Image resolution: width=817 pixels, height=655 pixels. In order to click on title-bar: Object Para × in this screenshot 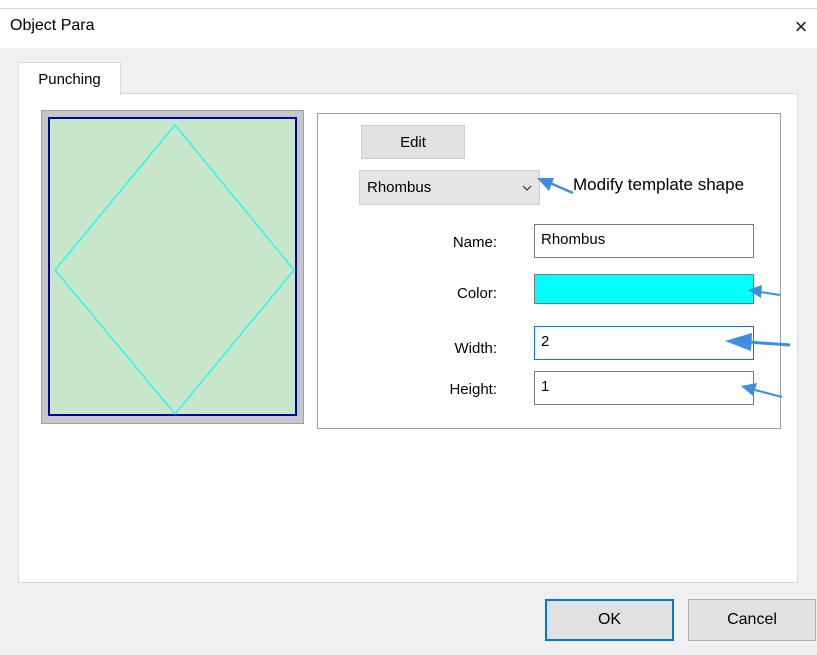, I will do `click(408, 24)`.